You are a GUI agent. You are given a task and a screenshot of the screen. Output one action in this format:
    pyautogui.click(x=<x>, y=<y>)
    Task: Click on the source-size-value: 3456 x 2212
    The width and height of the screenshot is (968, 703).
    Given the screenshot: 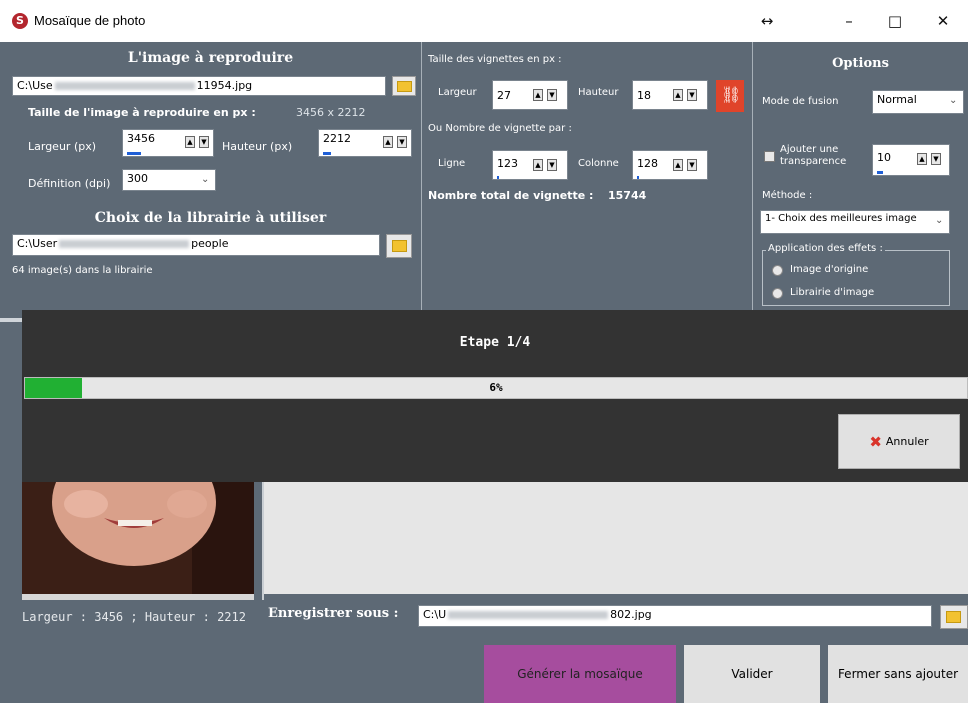 What is the action you would take?
    pyautogui.click(x=331, y=112)
    